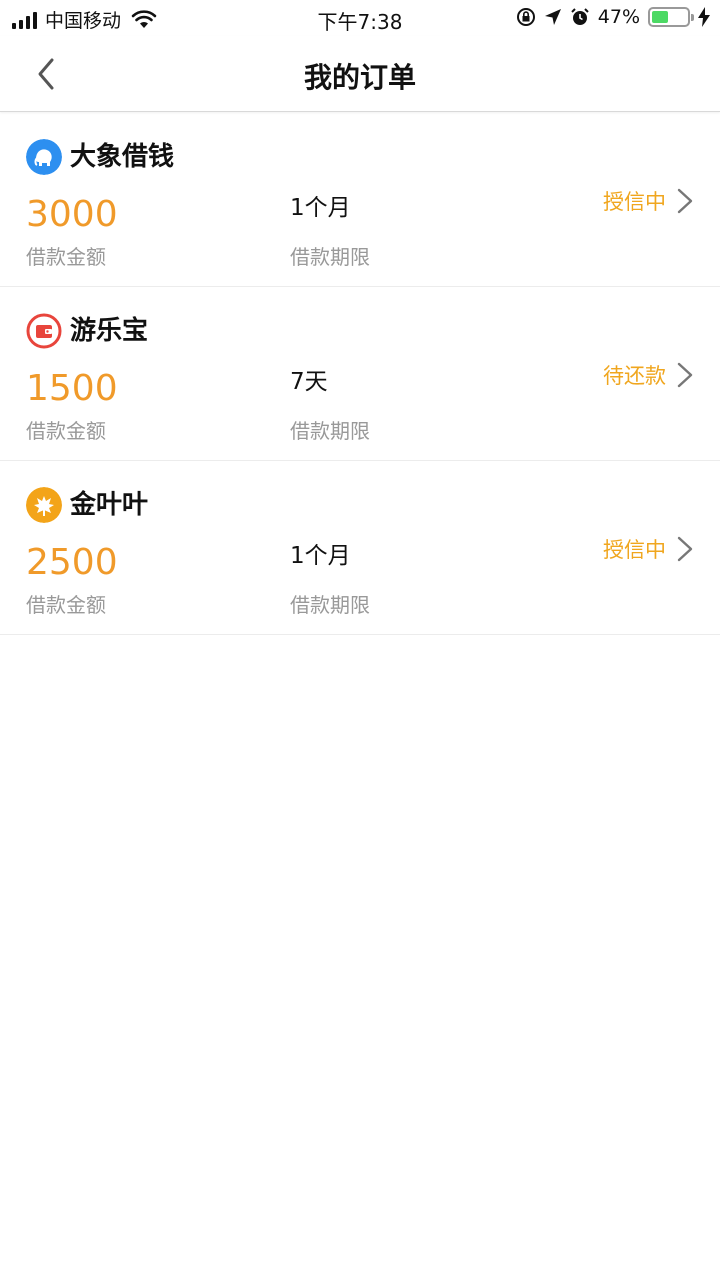 This screenshot has width=720, height=1280. What do you see at coordinates (360, 200) in the screenshot?
I see `order-item: 大象借钱 3000 借款金额 1个月 借款期限 授信中` at bounding box center [360, 200].